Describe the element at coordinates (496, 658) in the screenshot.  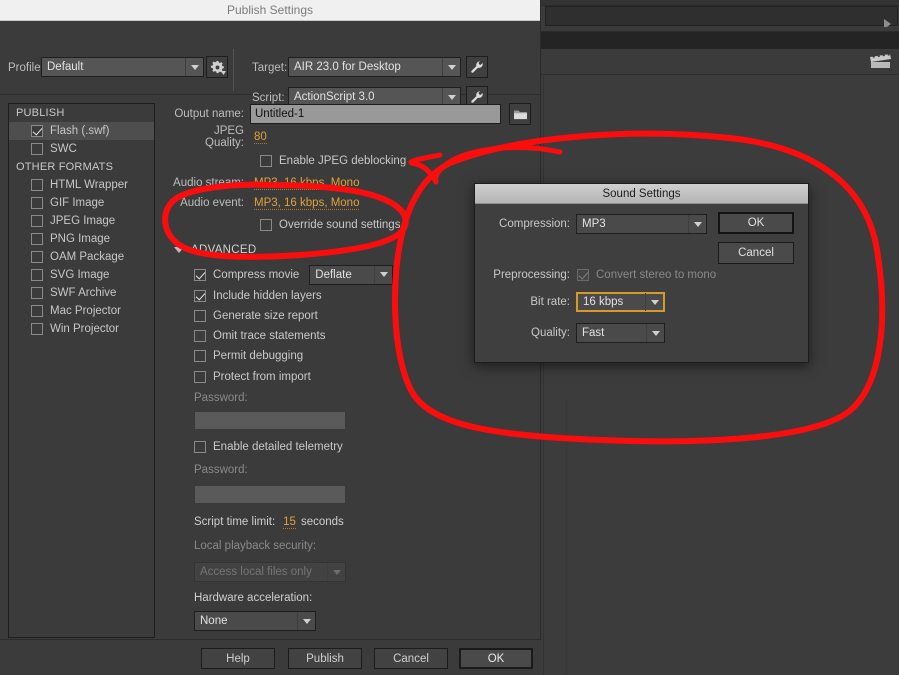
I see `ok-button: OK` at that location.